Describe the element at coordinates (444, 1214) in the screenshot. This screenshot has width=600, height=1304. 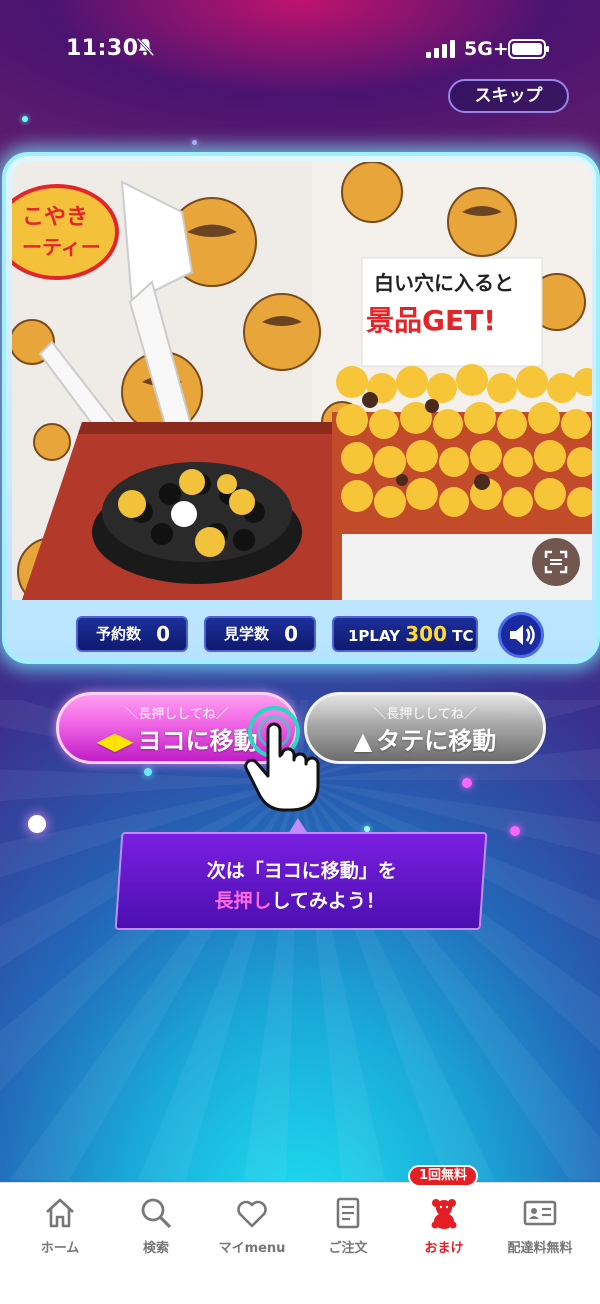
I see `bear-icon` at that location.